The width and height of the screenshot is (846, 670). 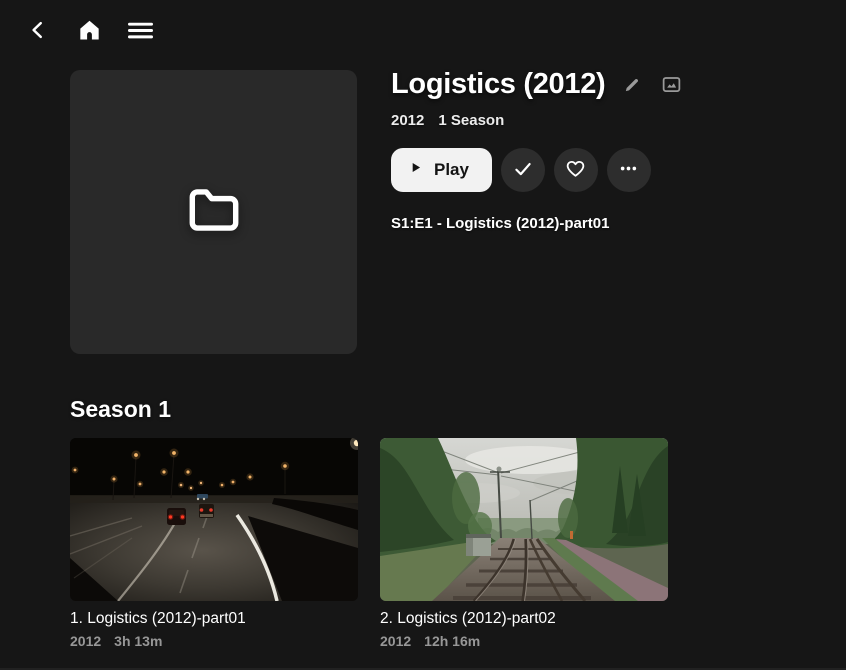 I want to click on production-year: 2012, so click(x=408, y=120).